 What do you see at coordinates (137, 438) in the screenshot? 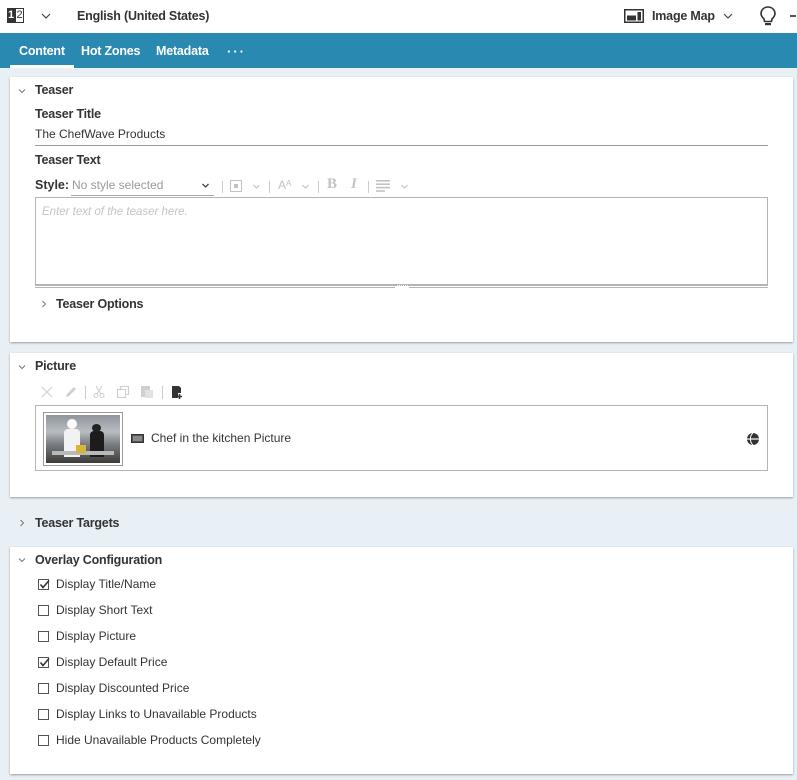
I see `picture-type-icon` at bounding box center [137, 438].